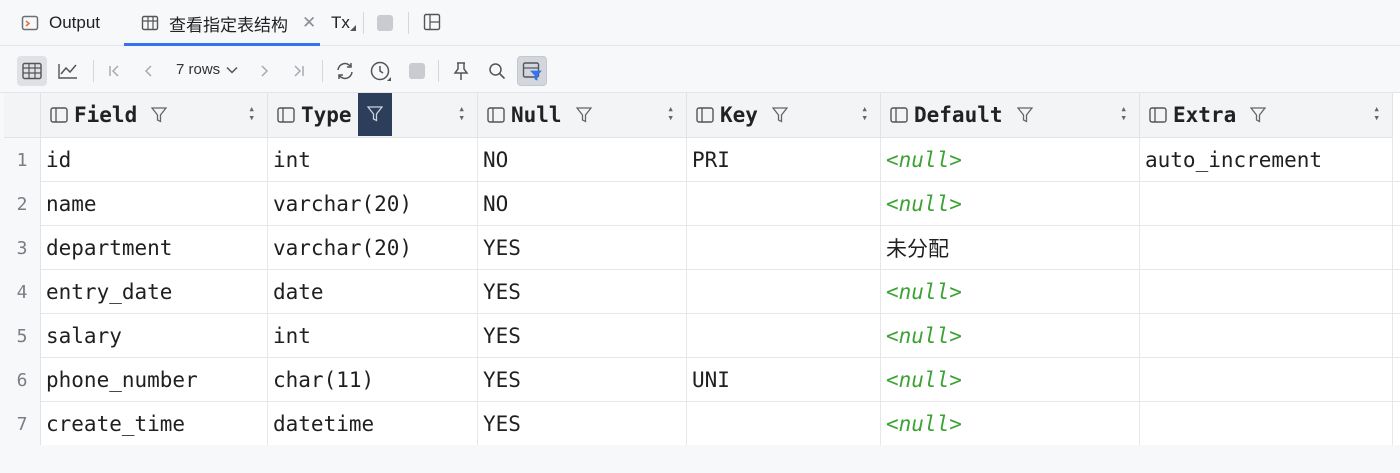  Describe the element at coordinates (373, 292) in the screenshot. I see `cell-type: date` at that location.